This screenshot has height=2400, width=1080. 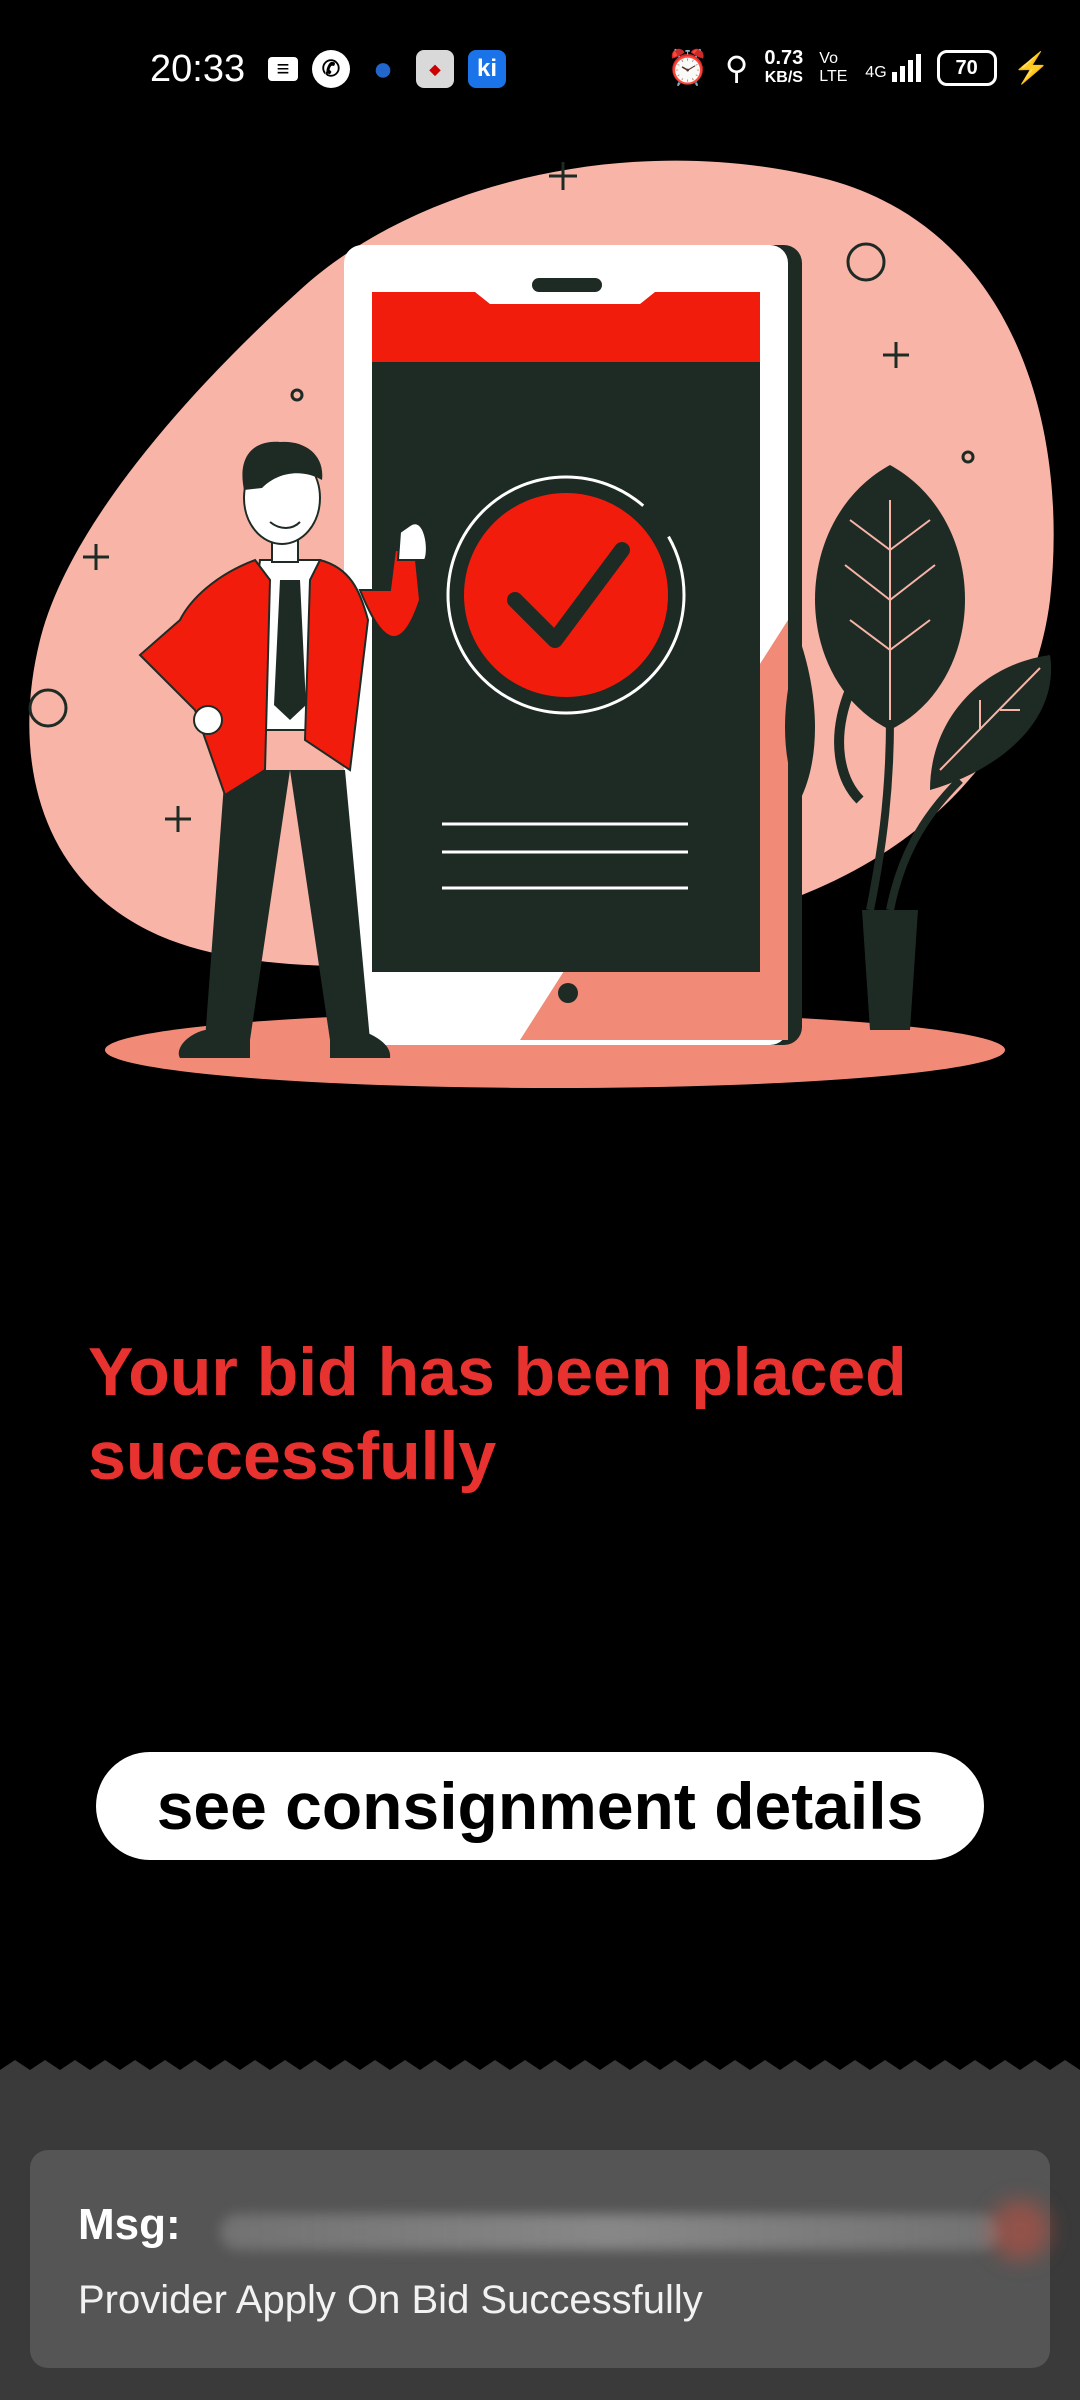 I want to click on toast-message: Msg: Provider Apply On Bid Successfully, so click(x=540, y=2259).